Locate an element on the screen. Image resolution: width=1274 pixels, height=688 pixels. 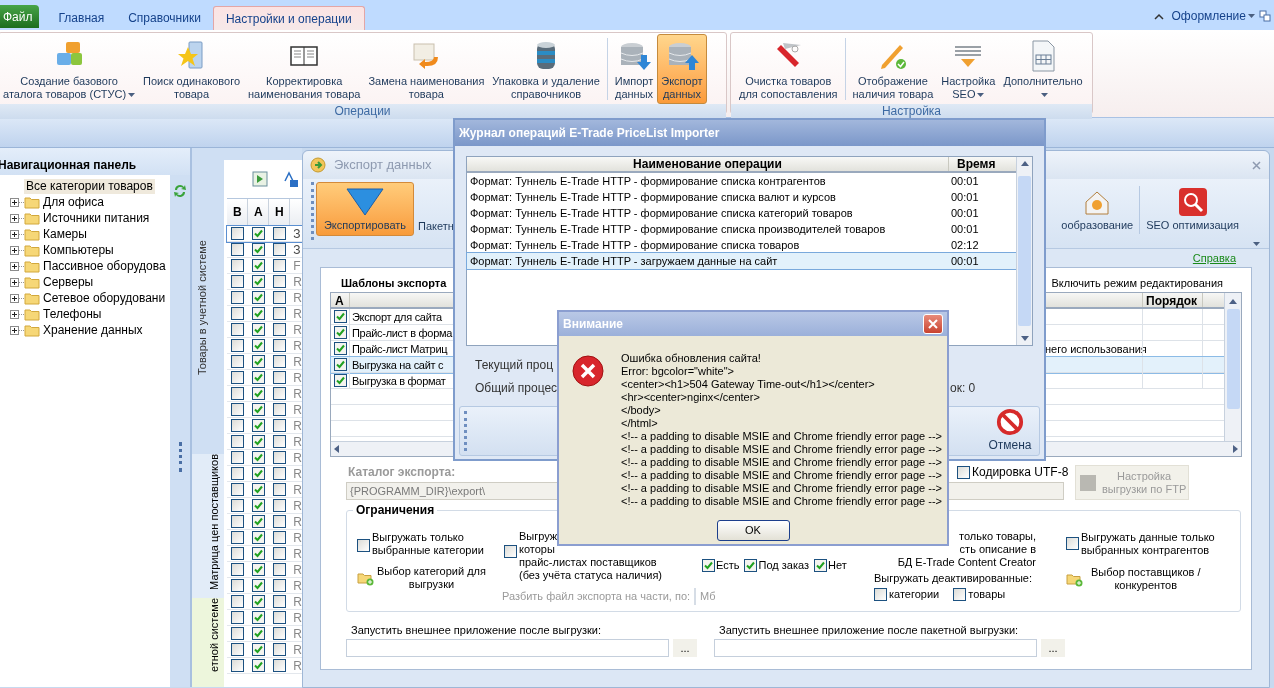
cancel-button: Отмена is located at coordinates (1010, 431).